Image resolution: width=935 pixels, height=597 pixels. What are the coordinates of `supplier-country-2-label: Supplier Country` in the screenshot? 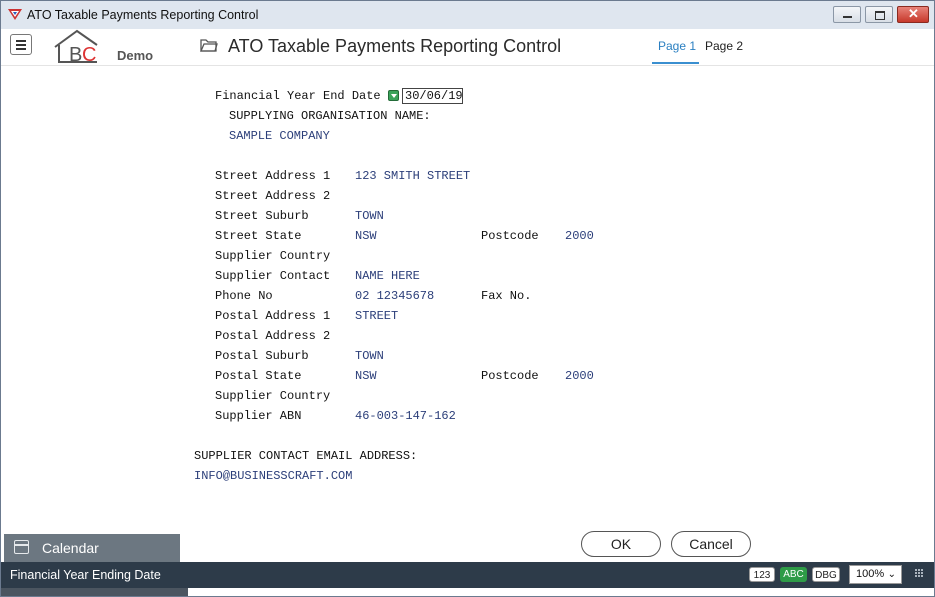 It's located at (273, 396).